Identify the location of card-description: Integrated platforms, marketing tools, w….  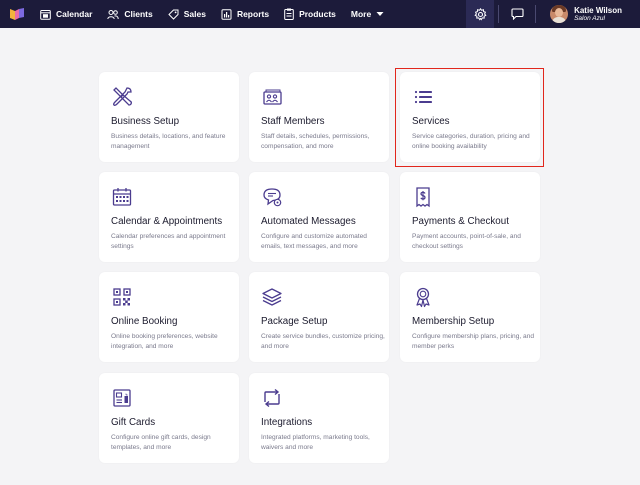
(315, 442).